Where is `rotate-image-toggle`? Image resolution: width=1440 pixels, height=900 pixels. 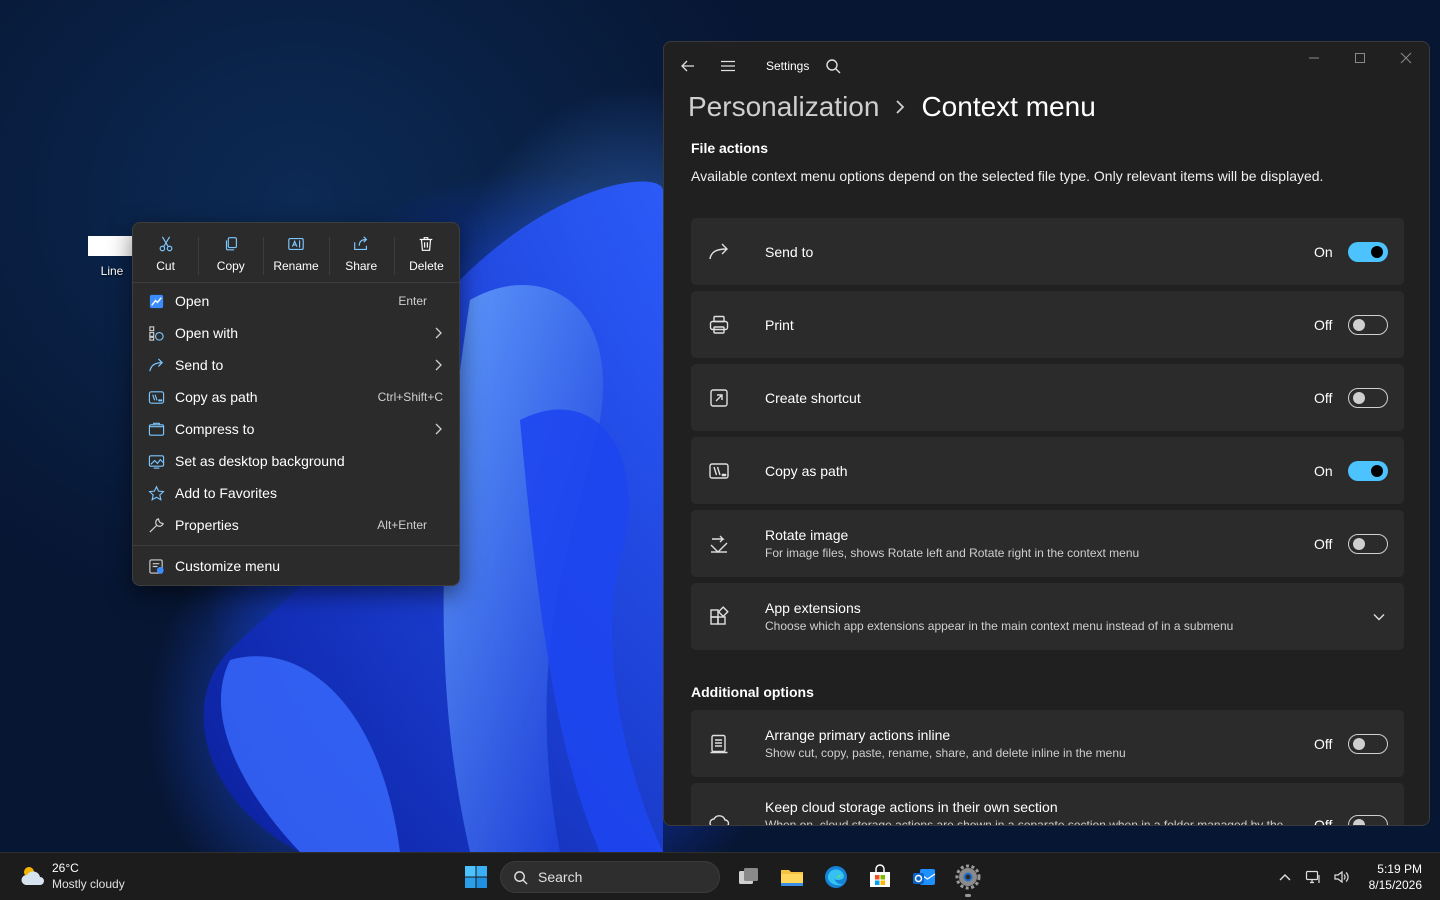 rotate-image-toggle is located at coordinates (1368, 543).